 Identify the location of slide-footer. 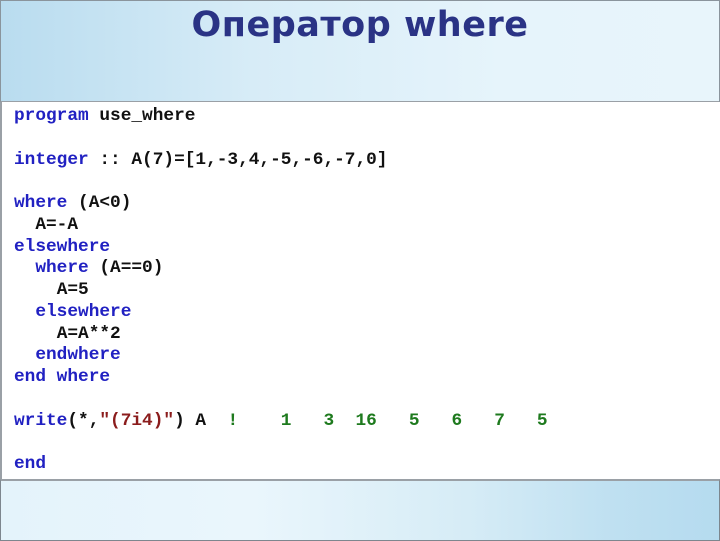
(360, 510).